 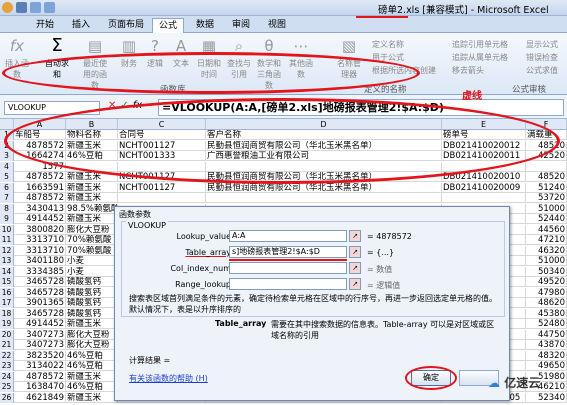 I want to click on tab-view: 视图, so click(x=277, y=25).